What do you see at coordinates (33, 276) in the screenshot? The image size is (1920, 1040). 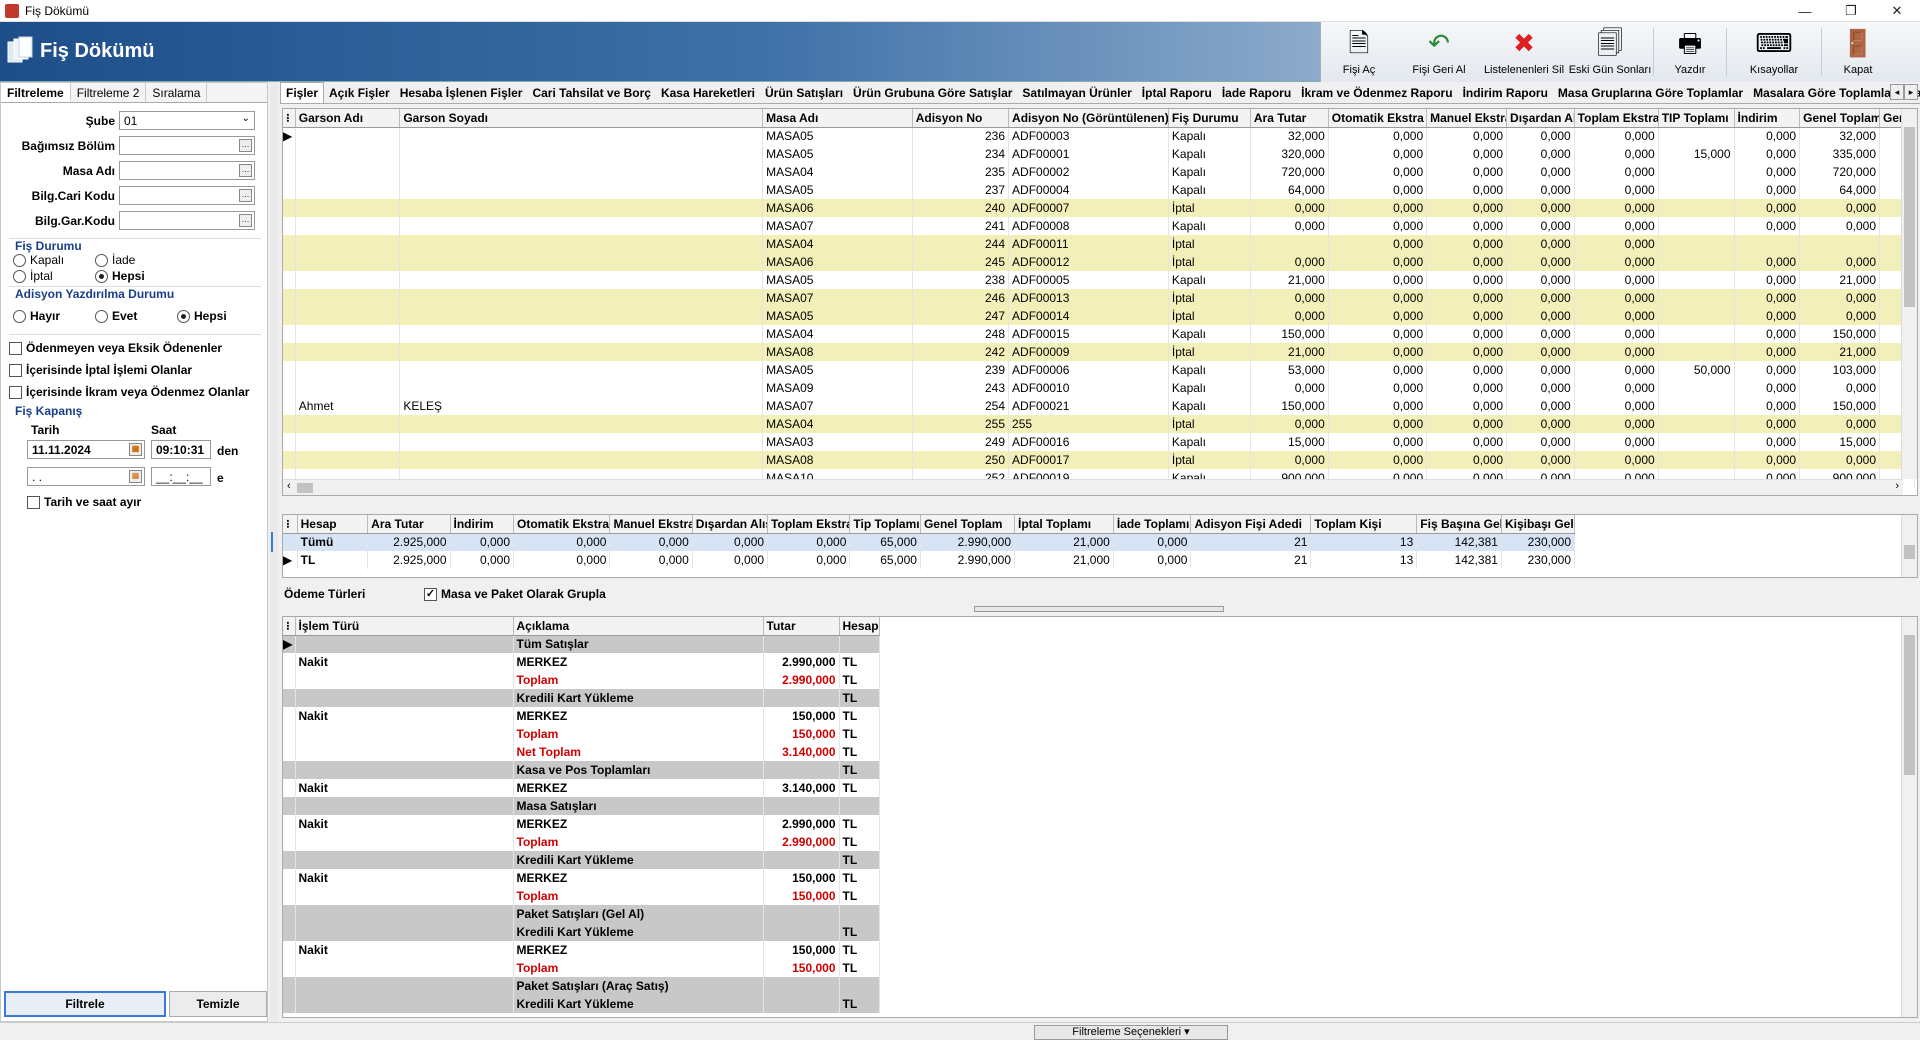 I see `radio-iptal: İptal` at bounding box center [33, 276].